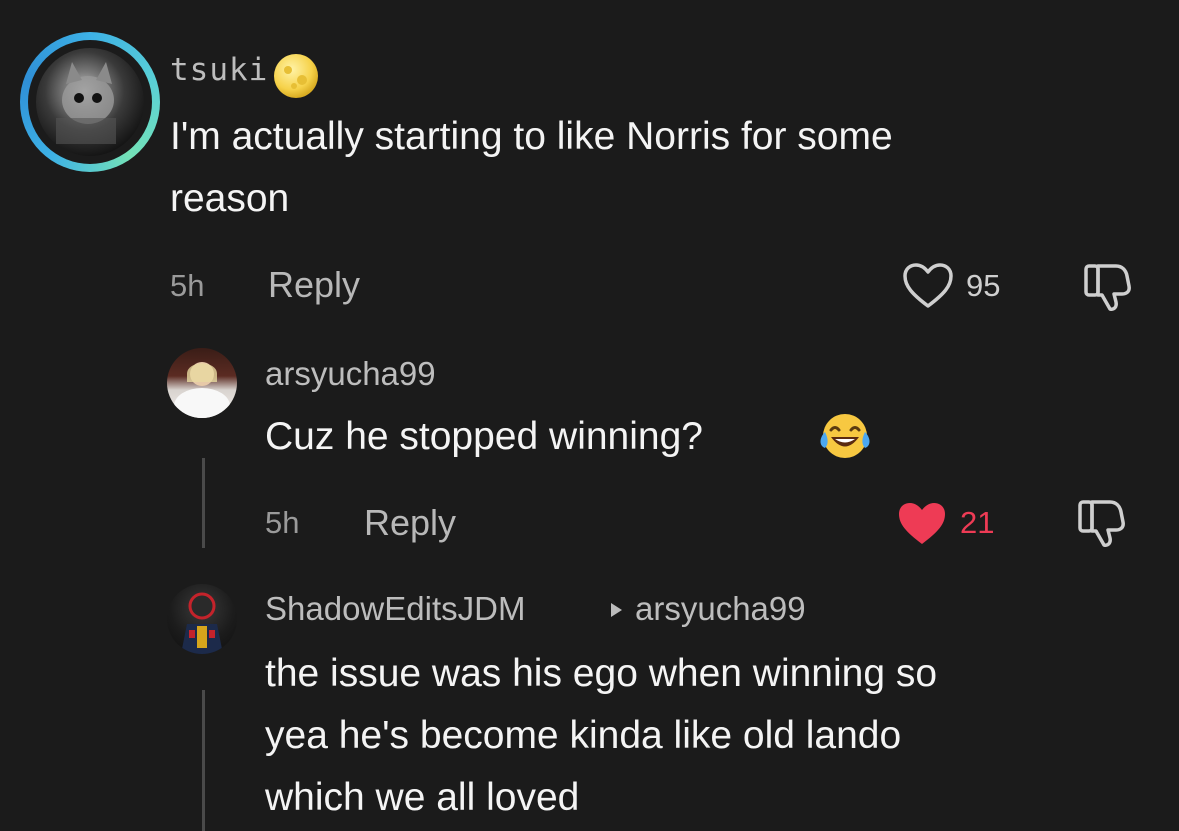  I want to click on reply-to-username: arsyucha99, so click(720, 609).